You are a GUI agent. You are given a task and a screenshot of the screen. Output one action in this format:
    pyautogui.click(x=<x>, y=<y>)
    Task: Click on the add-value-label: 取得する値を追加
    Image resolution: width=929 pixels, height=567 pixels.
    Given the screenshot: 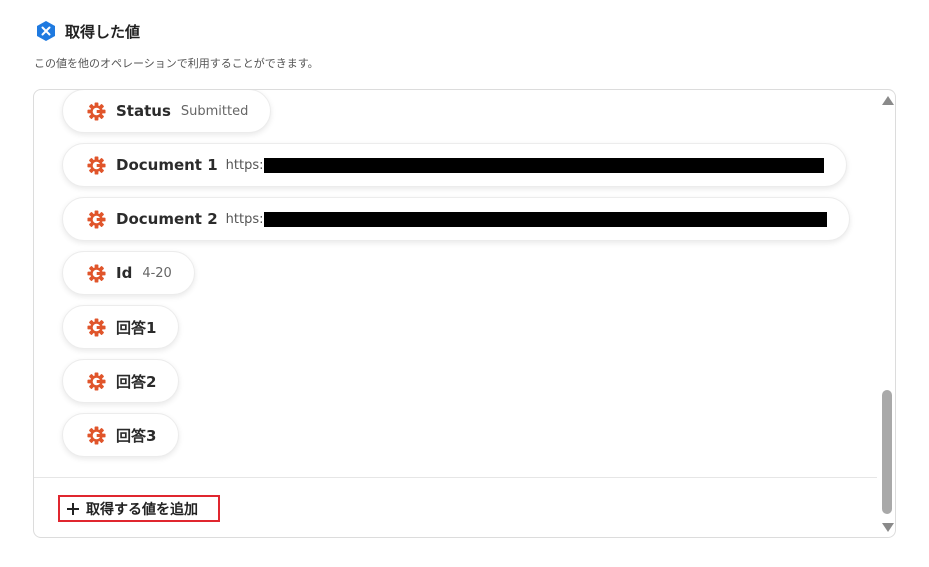 What is the action you would take?
    pyautogui.click(x=142, y=509)
    